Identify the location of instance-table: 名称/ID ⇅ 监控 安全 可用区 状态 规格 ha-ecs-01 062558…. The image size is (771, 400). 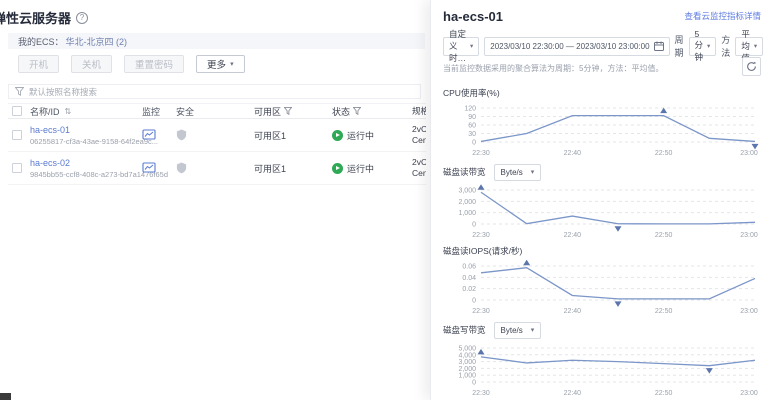
(217, 144).